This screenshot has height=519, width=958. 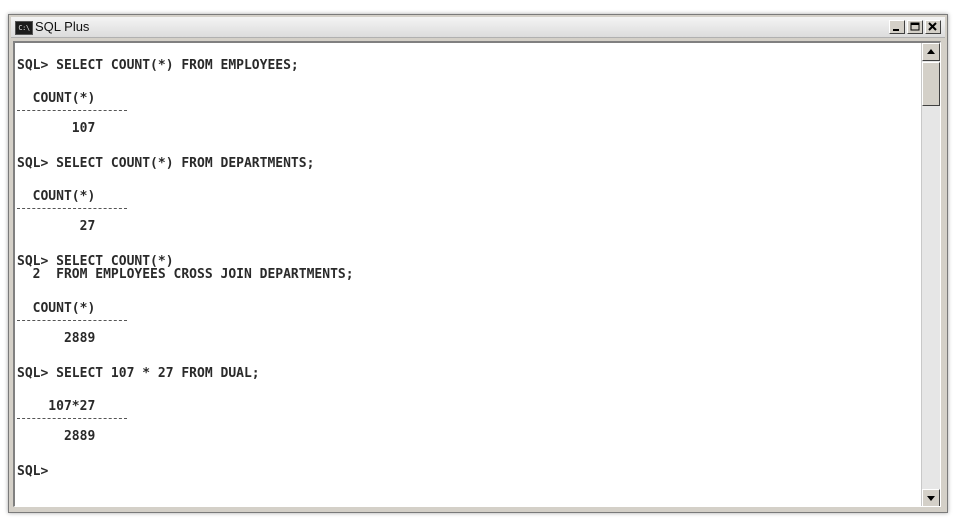 I want to click on minimize-icon, so click(x=896, y=30).